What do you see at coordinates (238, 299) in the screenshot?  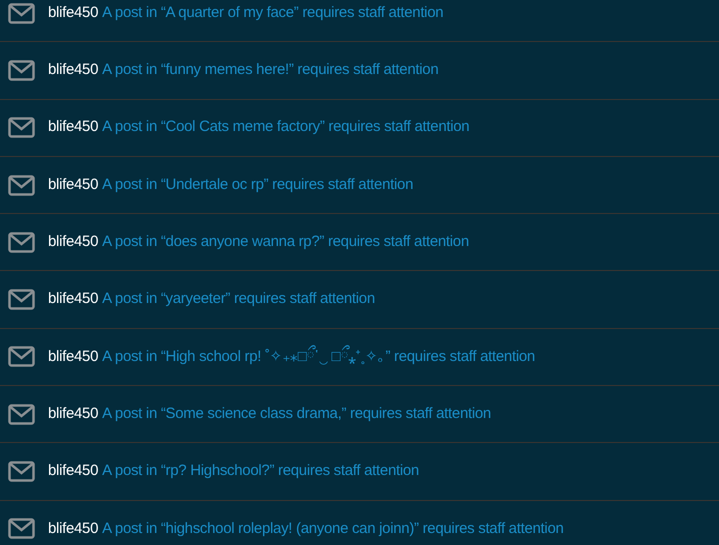 I see `notification-message: A post in “yaryeeter” requires staff attention` at bounding box center [238, 299].